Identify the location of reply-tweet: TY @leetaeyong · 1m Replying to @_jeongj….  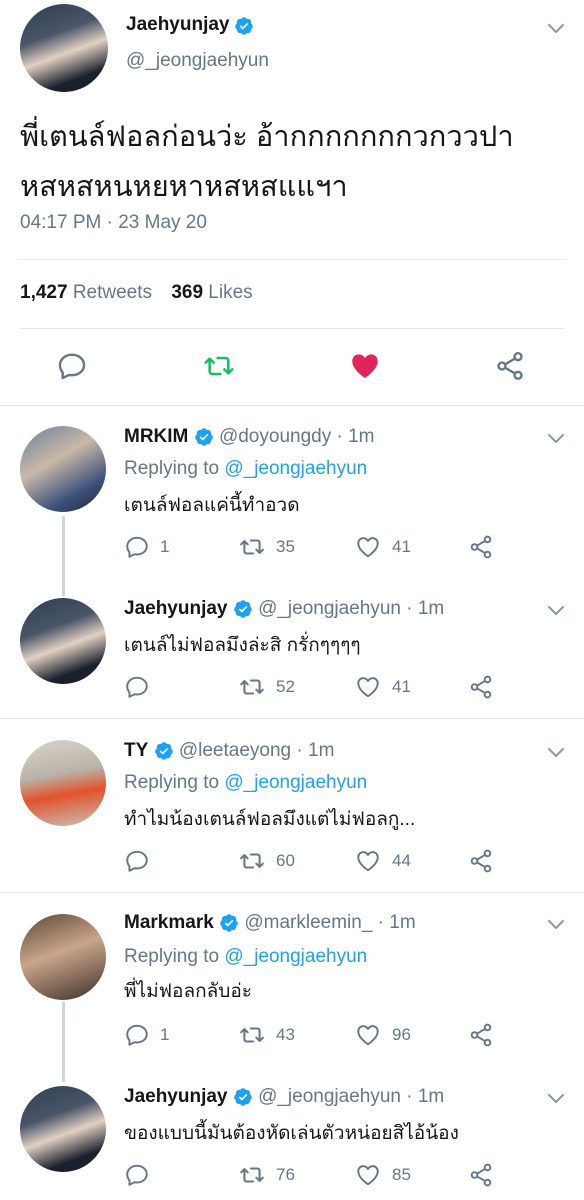
(292, 810).